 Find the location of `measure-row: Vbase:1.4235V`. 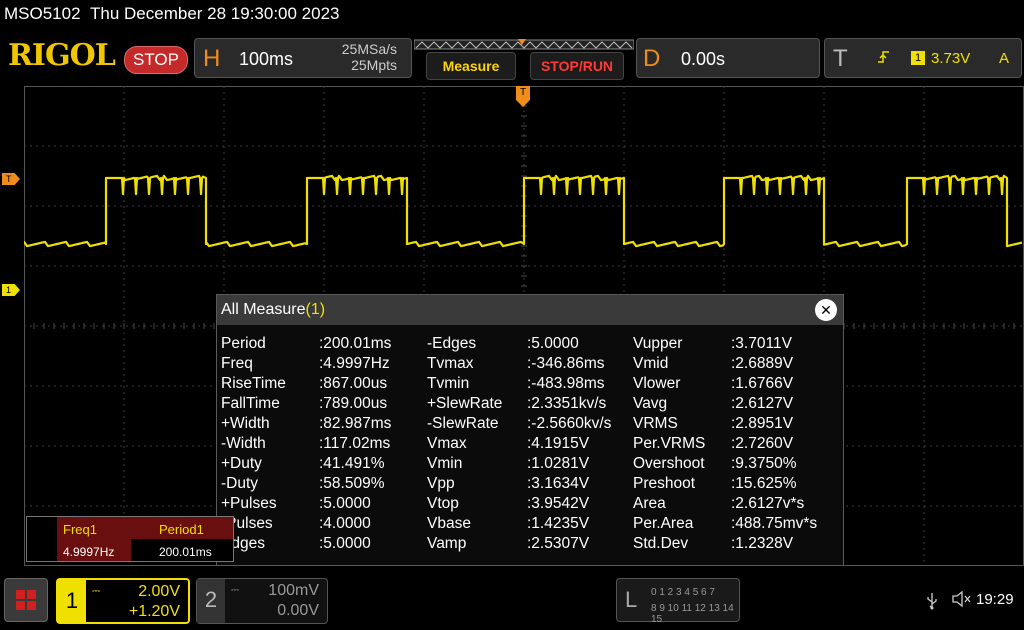

measure-row: Vbase:1.4235V is located at coordinates (527, 525).